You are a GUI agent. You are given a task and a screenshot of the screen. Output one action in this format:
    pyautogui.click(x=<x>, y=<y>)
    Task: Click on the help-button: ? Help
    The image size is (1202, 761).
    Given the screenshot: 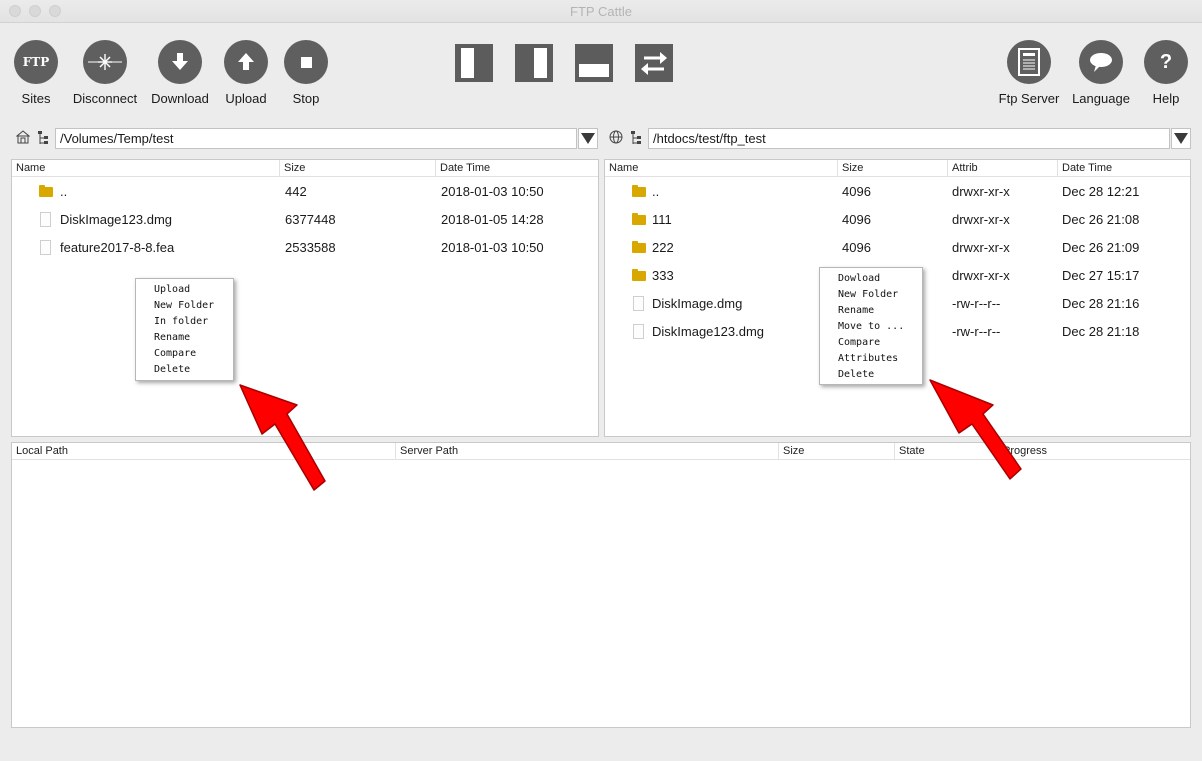 What is the action you would take?
    pyautogui.click(x=1164, y=73)
    